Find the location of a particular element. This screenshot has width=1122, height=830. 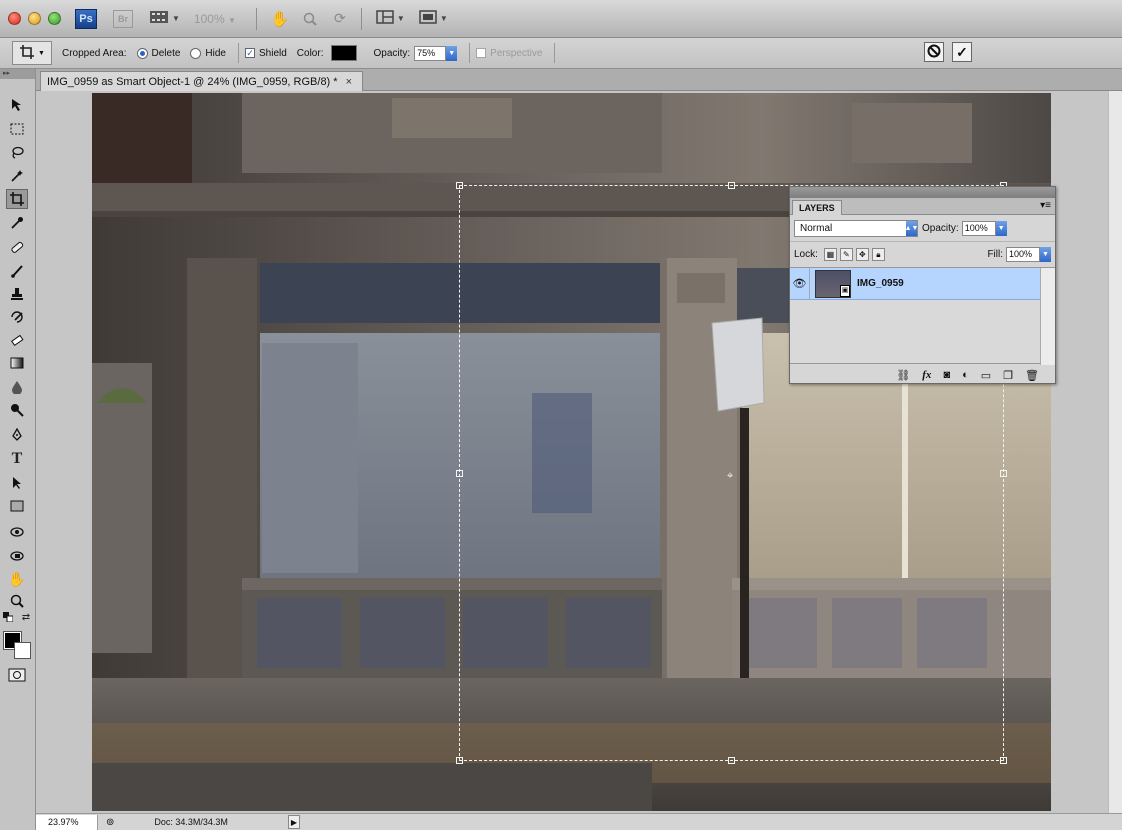

gradient-tool-icon is located at coordinates (17, 363).